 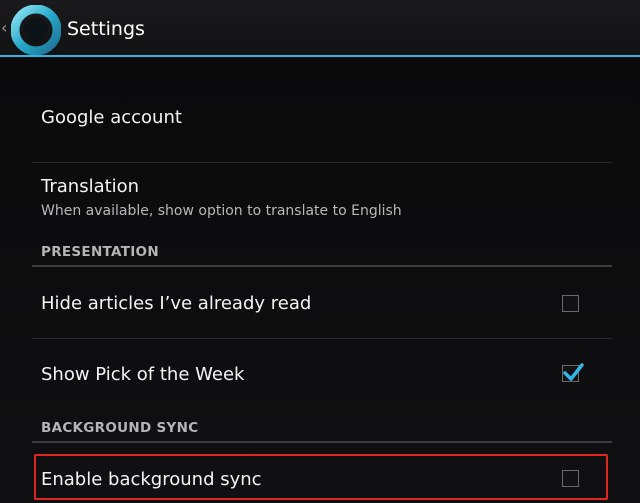 I want to click on google-account-label: Google account, so click(x=111, y=117).